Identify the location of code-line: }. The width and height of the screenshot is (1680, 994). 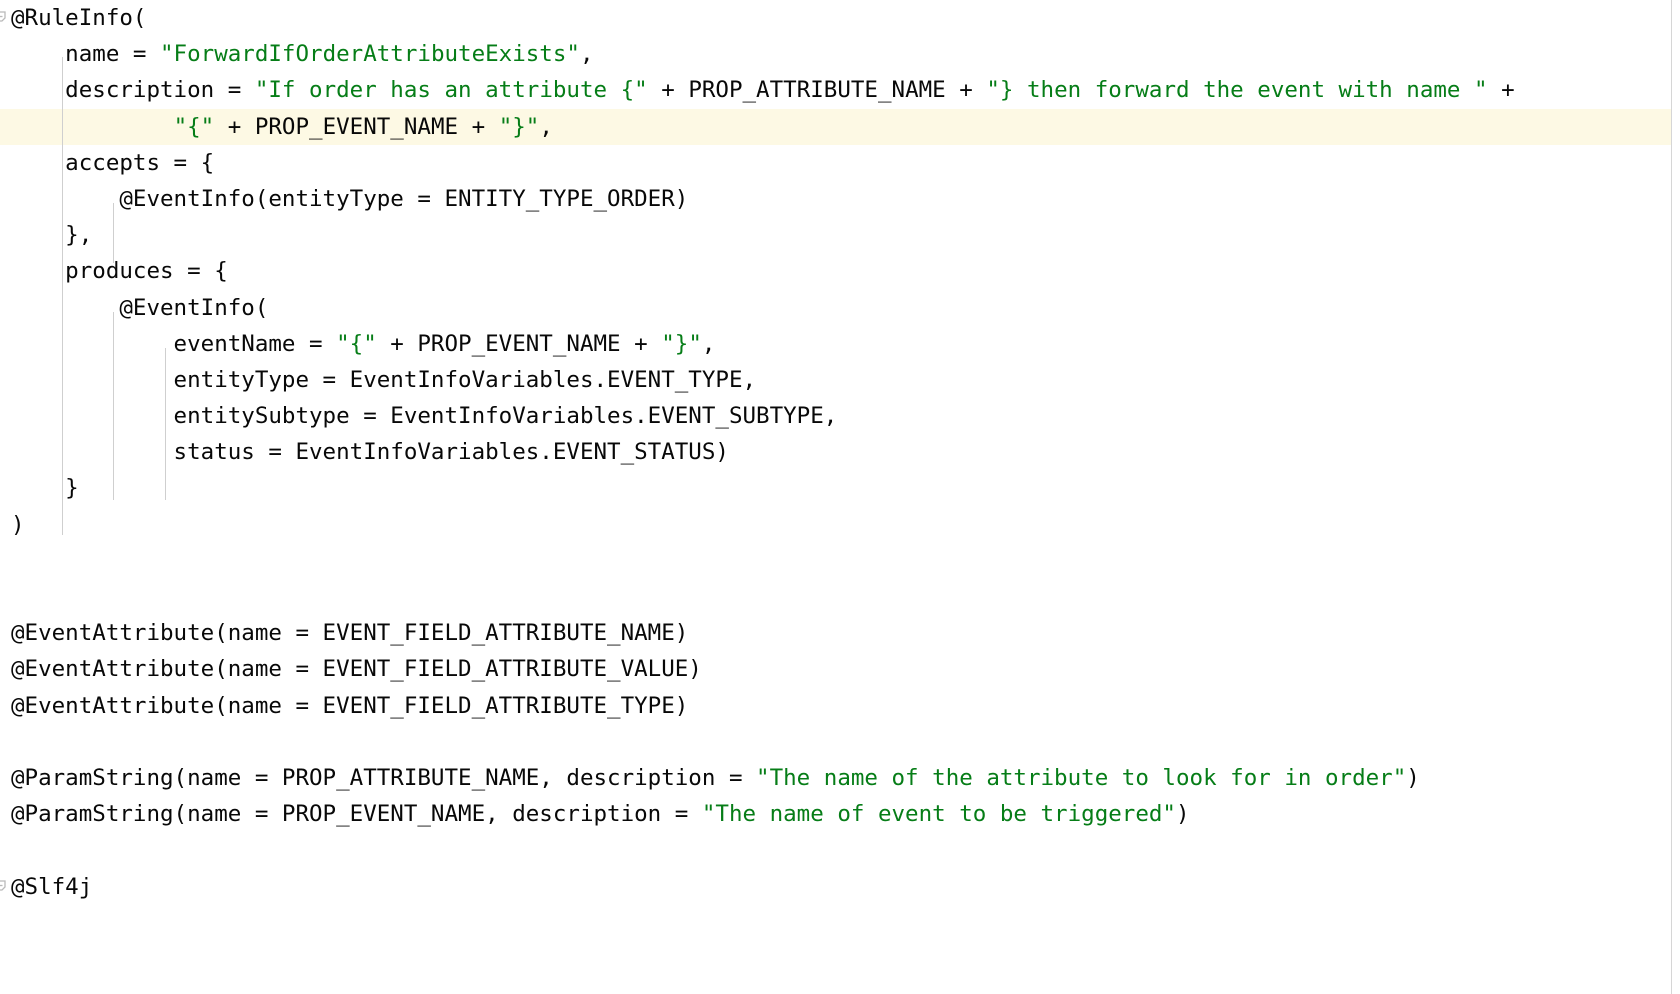
(835, 488).